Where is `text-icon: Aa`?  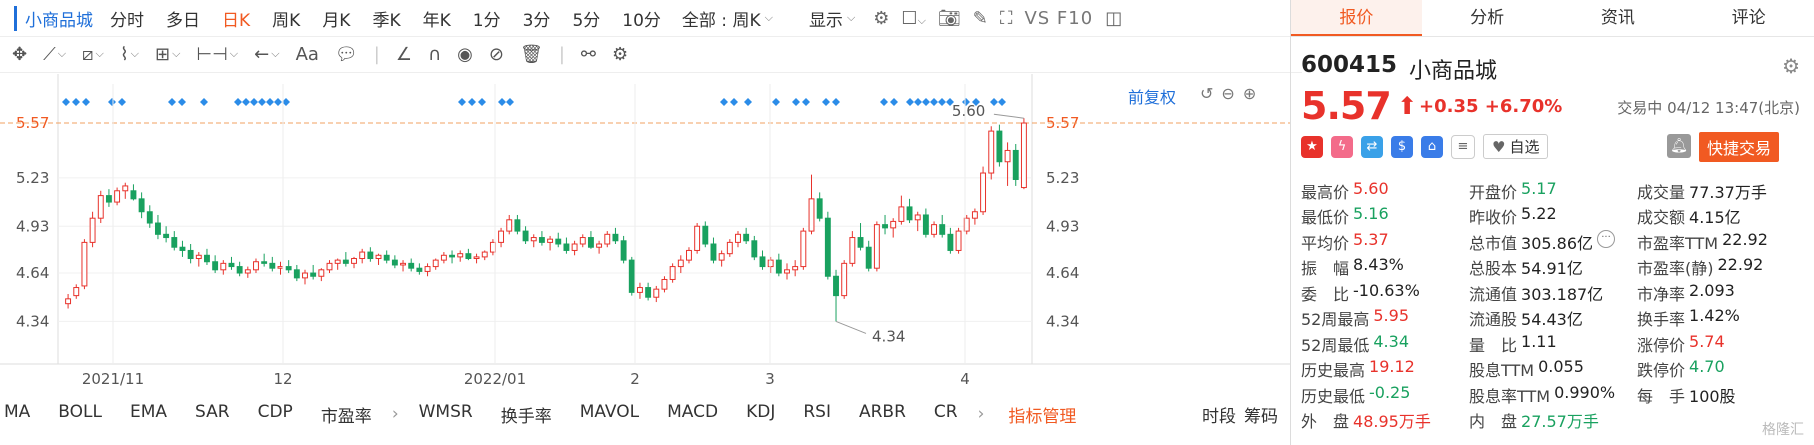
text-icon: Aa is located at coordinates (307, 54).